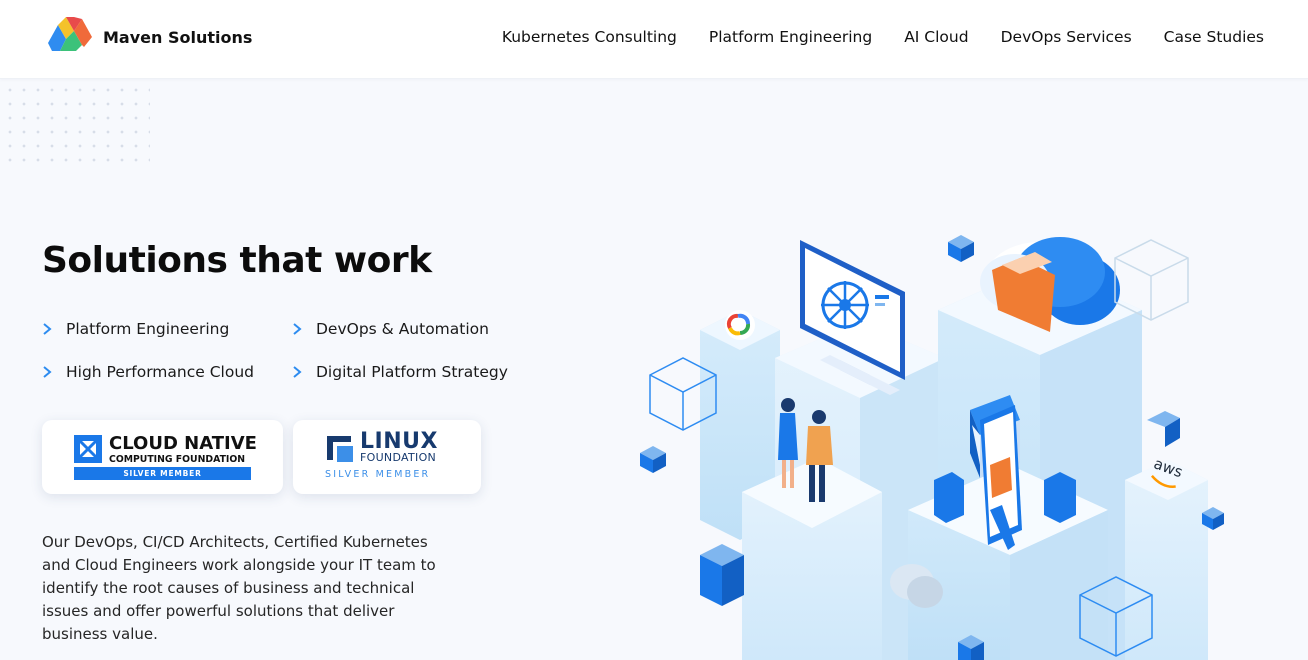  Describe the element at coordinates (237, 260) in the screenshot. I see `hero-title: Solutions that work` at that location.